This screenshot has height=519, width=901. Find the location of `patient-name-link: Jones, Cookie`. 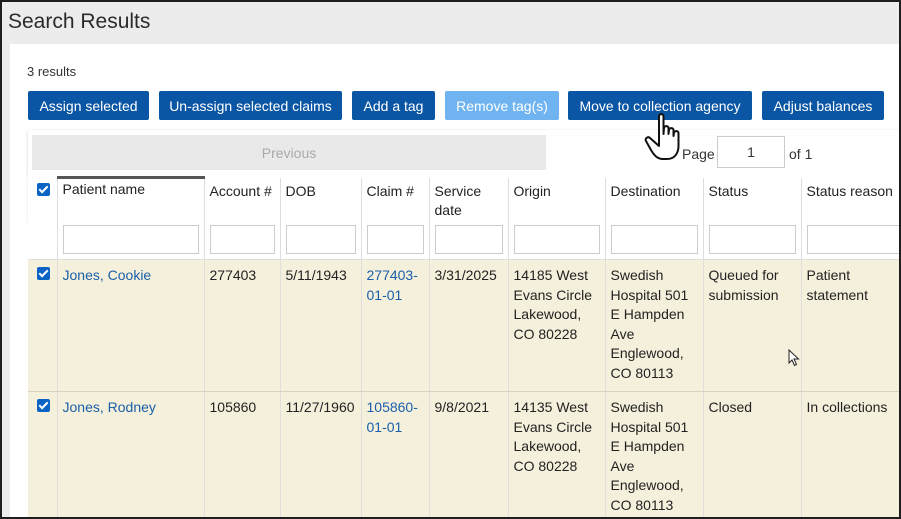

patient-name-link: Jones, Cookie is located at coordinates (131, 325).